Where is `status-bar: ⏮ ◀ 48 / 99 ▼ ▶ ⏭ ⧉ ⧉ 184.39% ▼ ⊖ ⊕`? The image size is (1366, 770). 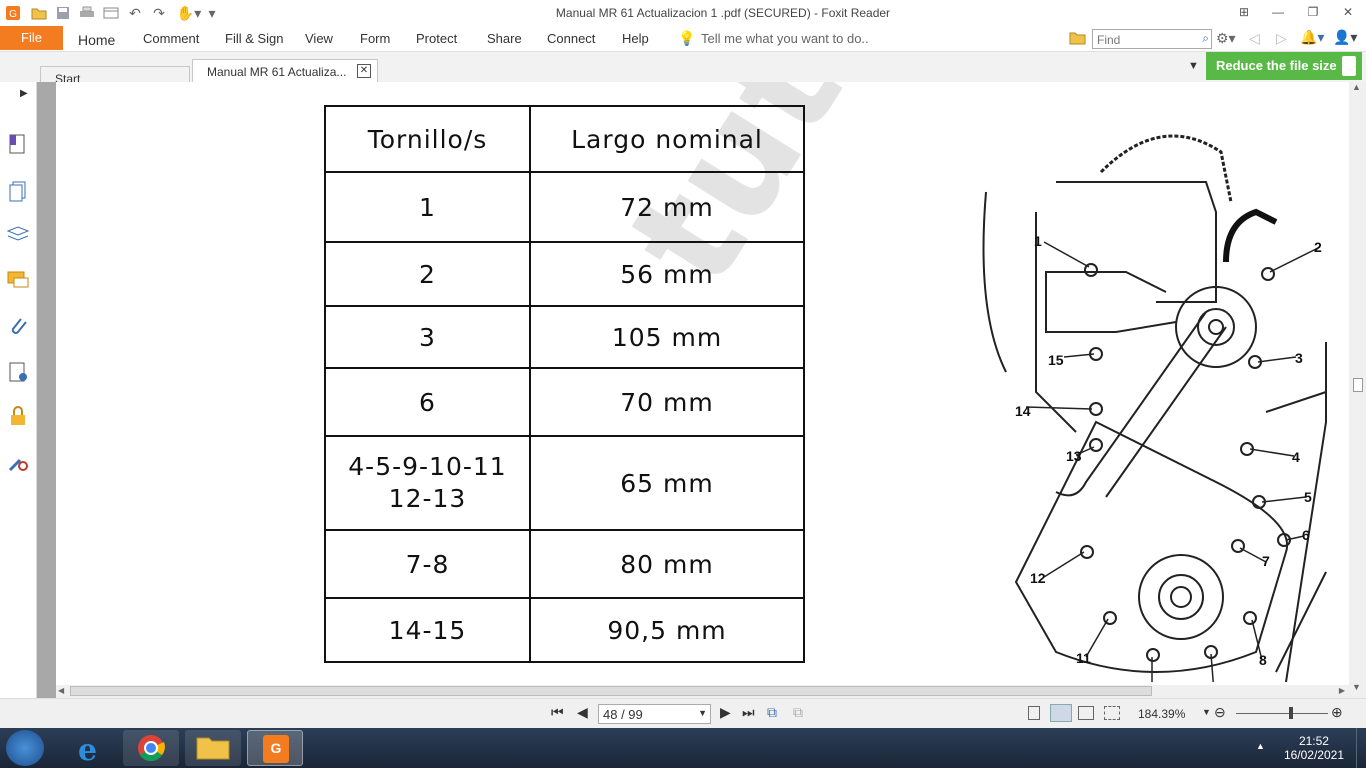 status-bar: ⏮ ◀ 48 / 99 ▼ ▶ ⏭ ⧉ ⧉ 184.39% ▼ ⊖ ⊕ is located at coordinates (683, 713).